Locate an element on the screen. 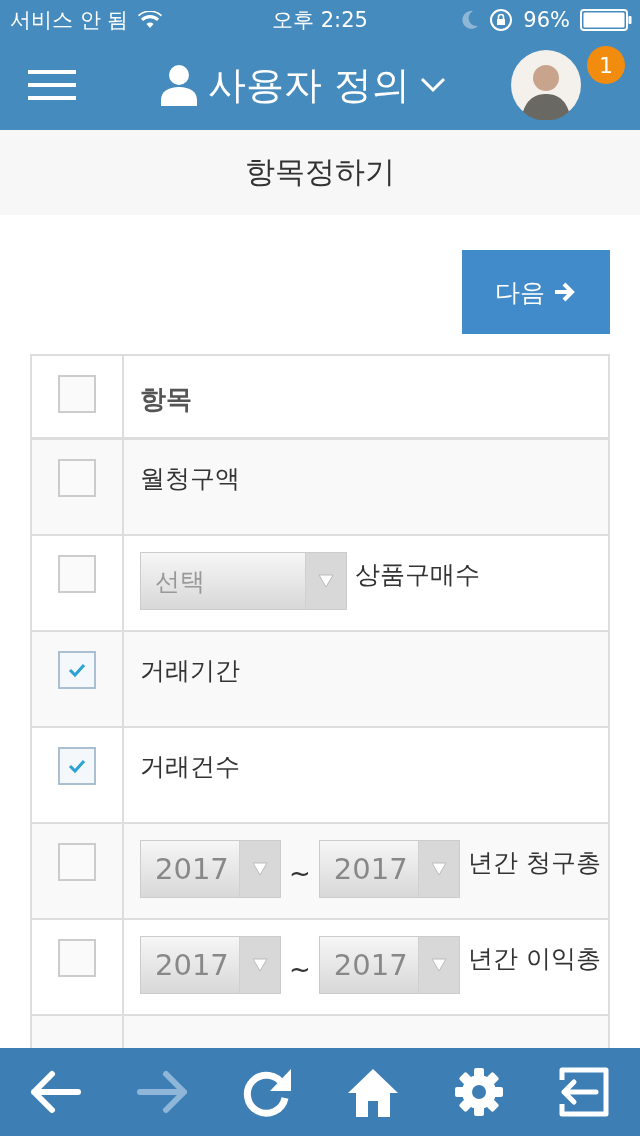  item-label: 월청구액 is located at coordinates (190, 479).